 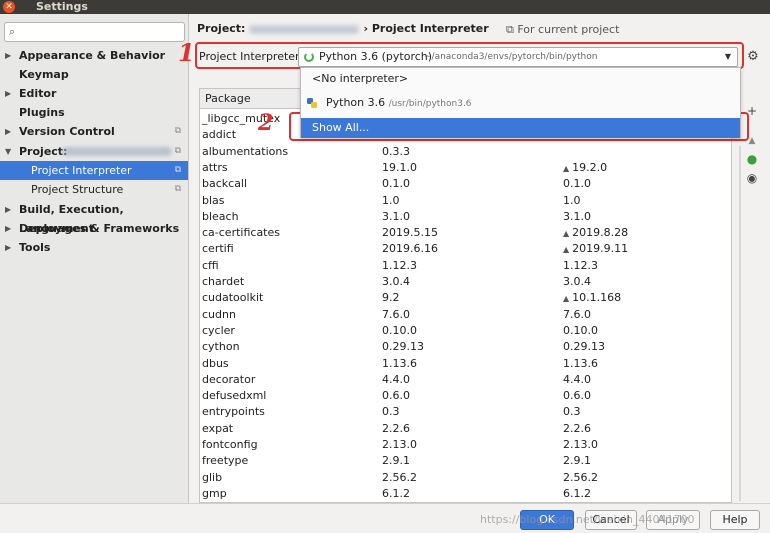 What do you see at coordinates (234, 396) in the screenshot?
I see `package-name-cell: defusedxml` at bounding box center [234, 396].